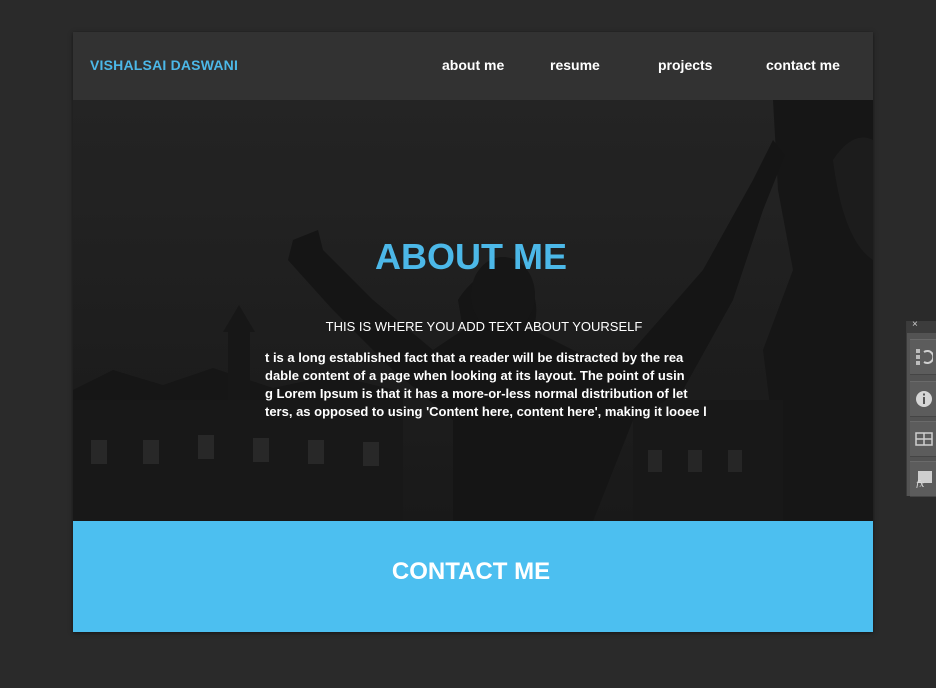 The height and width of the screenshot is (688, 936). I want to click on history-icon, so click(924, 357).